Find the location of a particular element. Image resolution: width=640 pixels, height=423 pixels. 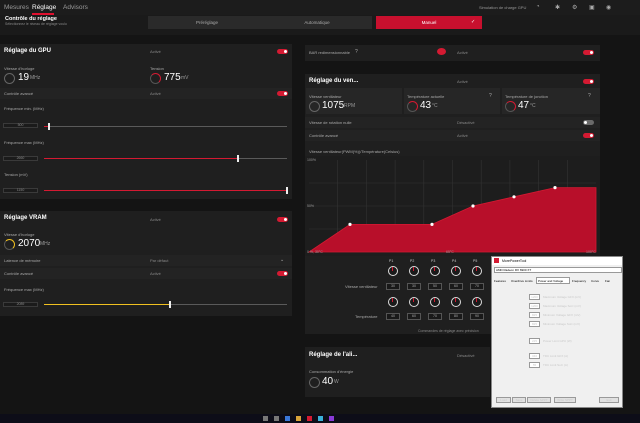

mpt-tab-curve: Curve is located at coordinates (595, 281).